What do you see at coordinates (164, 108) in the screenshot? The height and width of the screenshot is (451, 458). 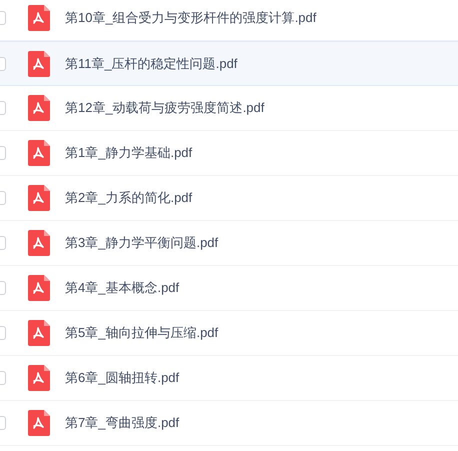 I see `file-name: 第12章_动载荷与疲劳强度简述.pdf` at bounding box center [164, 108].